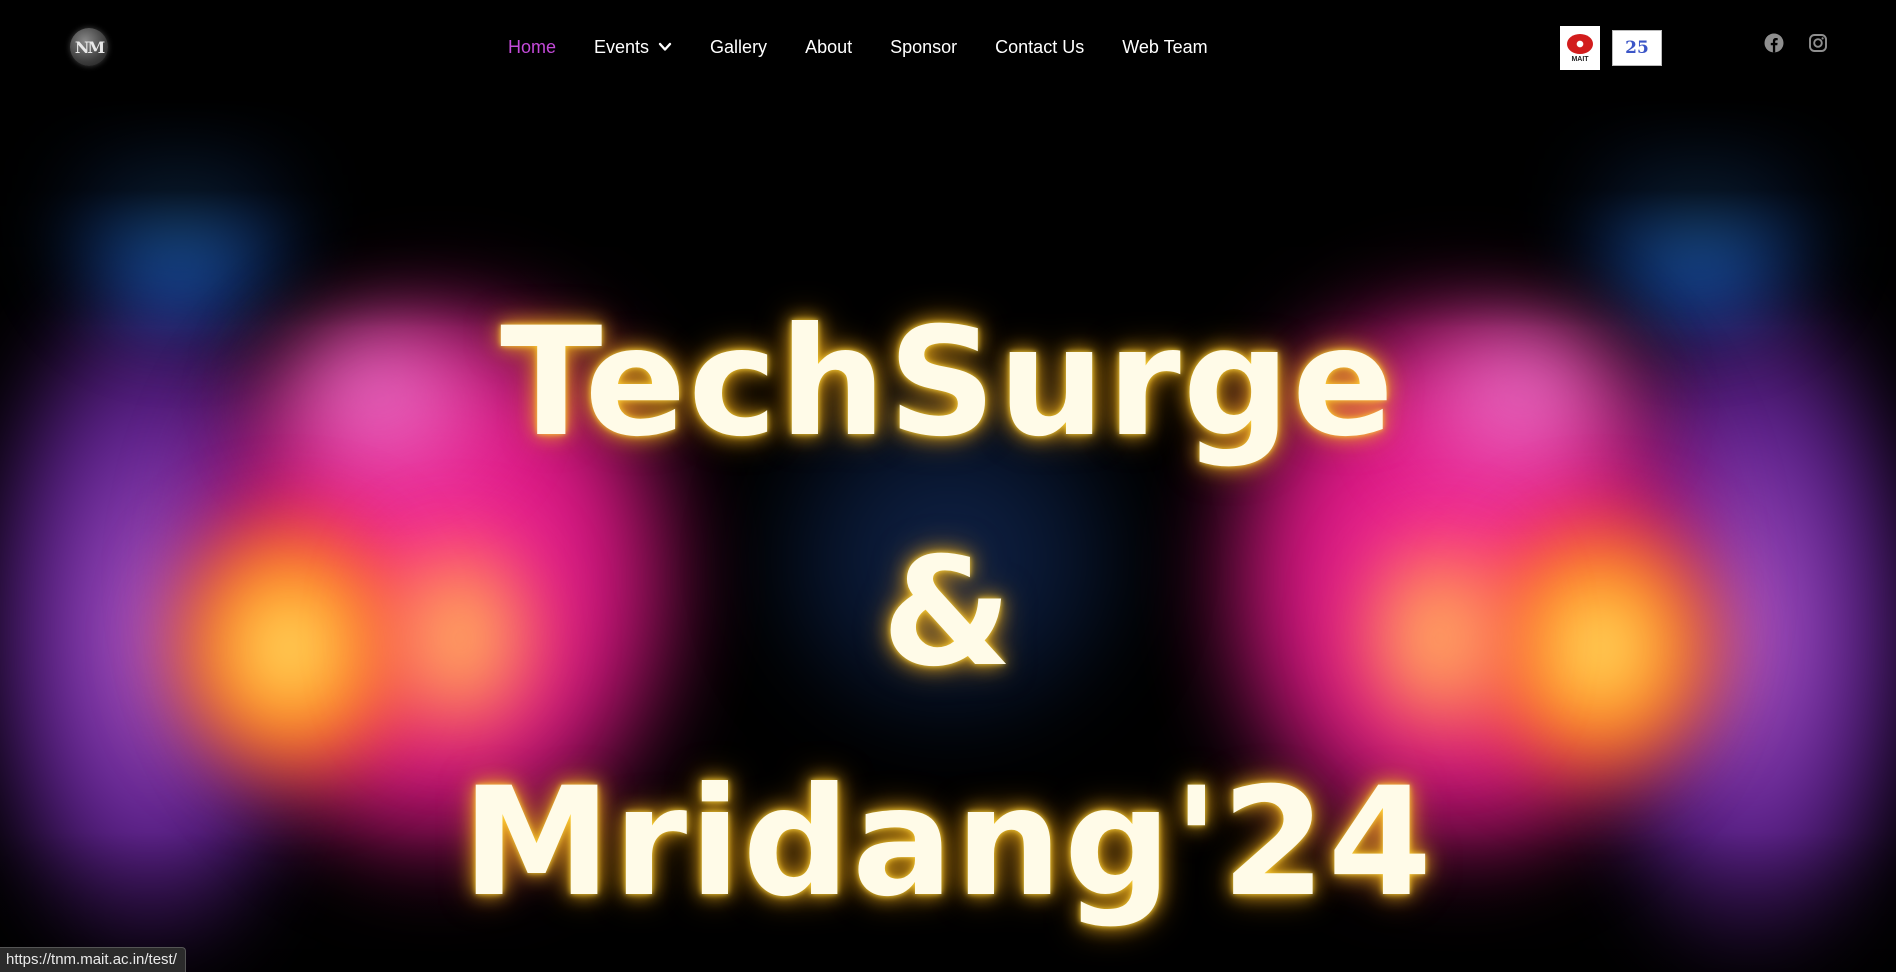  Describe the element at coordinates (1611, 48) in the screenshot. I see `partner-logos: MAIT 25` at that location.